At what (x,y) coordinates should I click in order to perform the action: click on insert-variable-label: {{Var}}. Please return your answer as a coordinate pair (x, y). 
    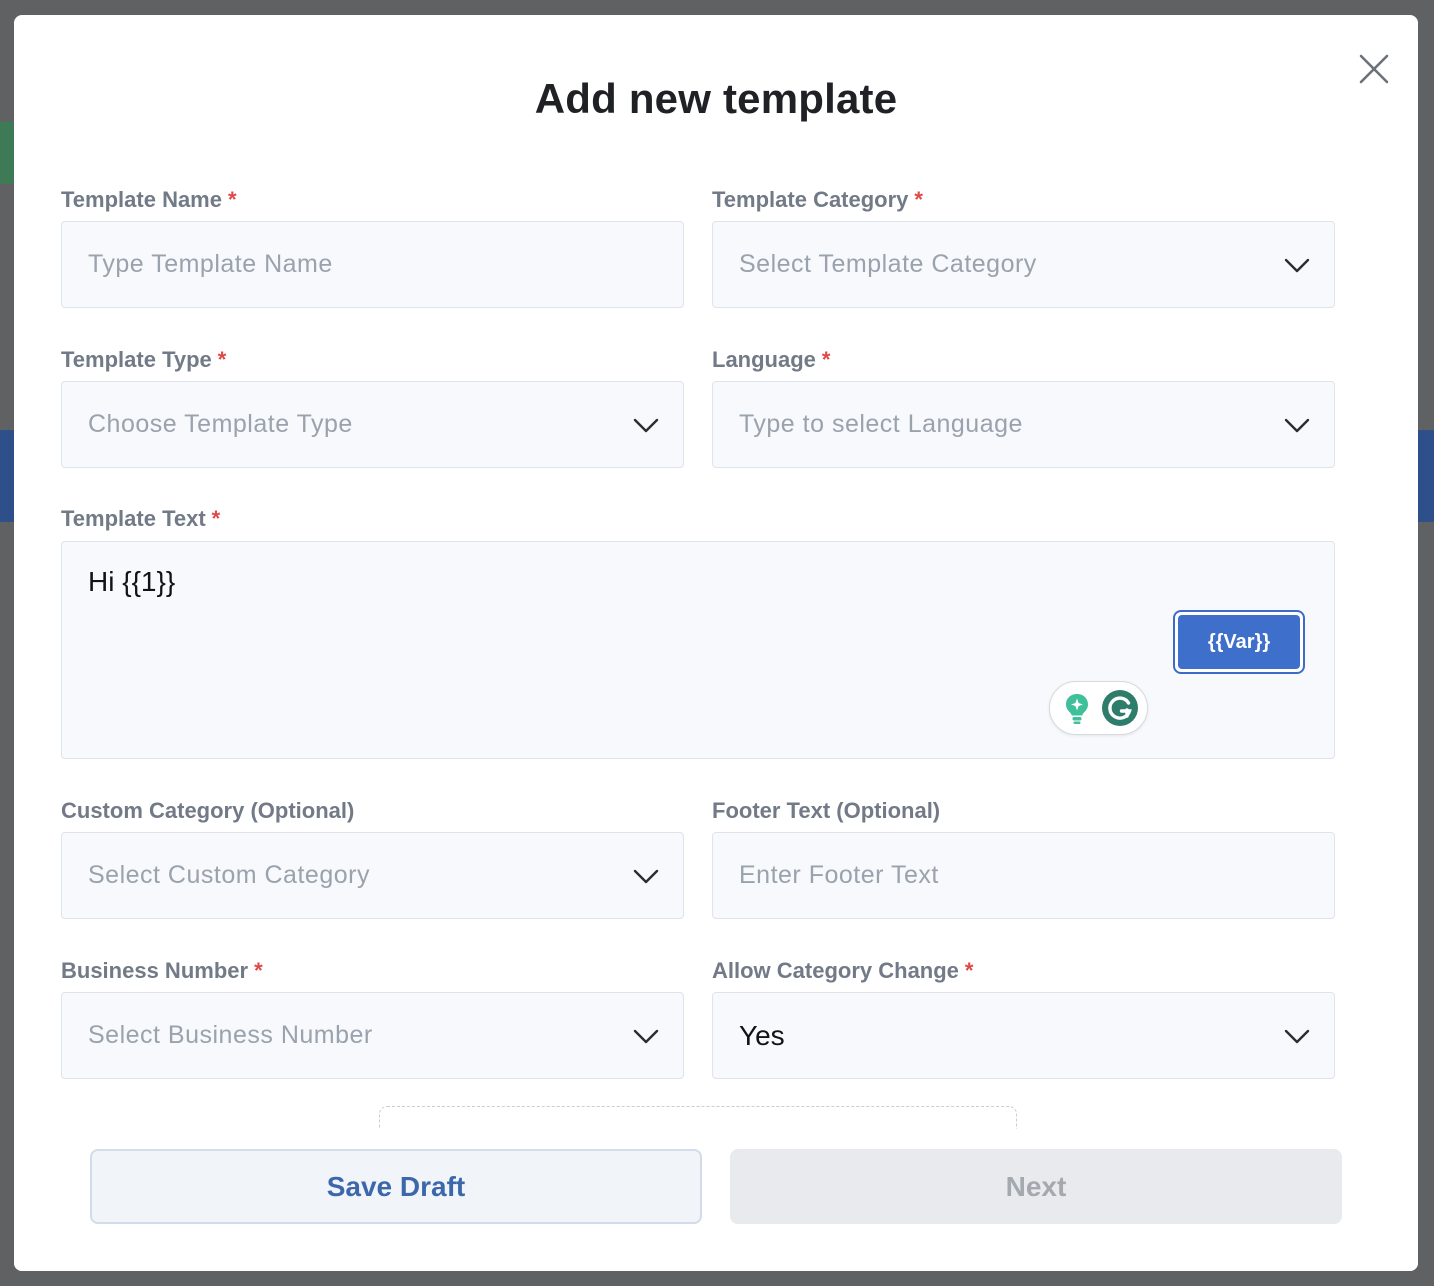
    Looking at the image, I should click on (1239, 642).